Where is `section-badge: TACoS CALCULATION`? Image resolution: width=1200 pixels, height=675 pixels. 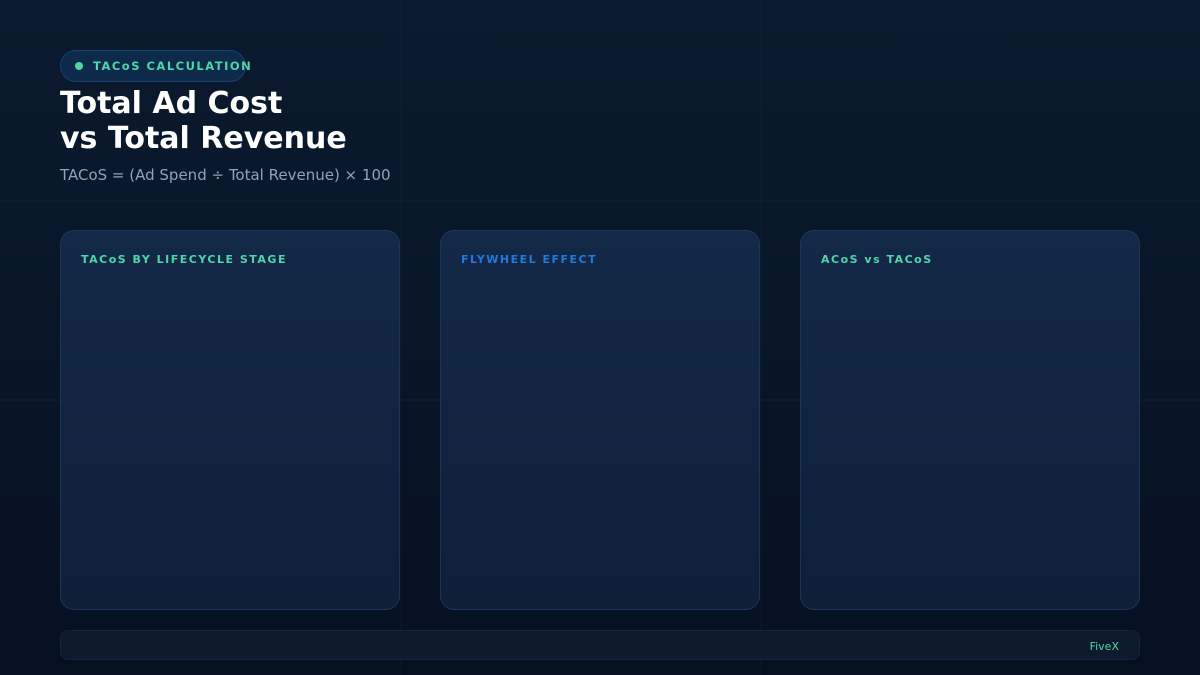 section-badge: TACoS CALCULATION is located at coordinates (155, 66).